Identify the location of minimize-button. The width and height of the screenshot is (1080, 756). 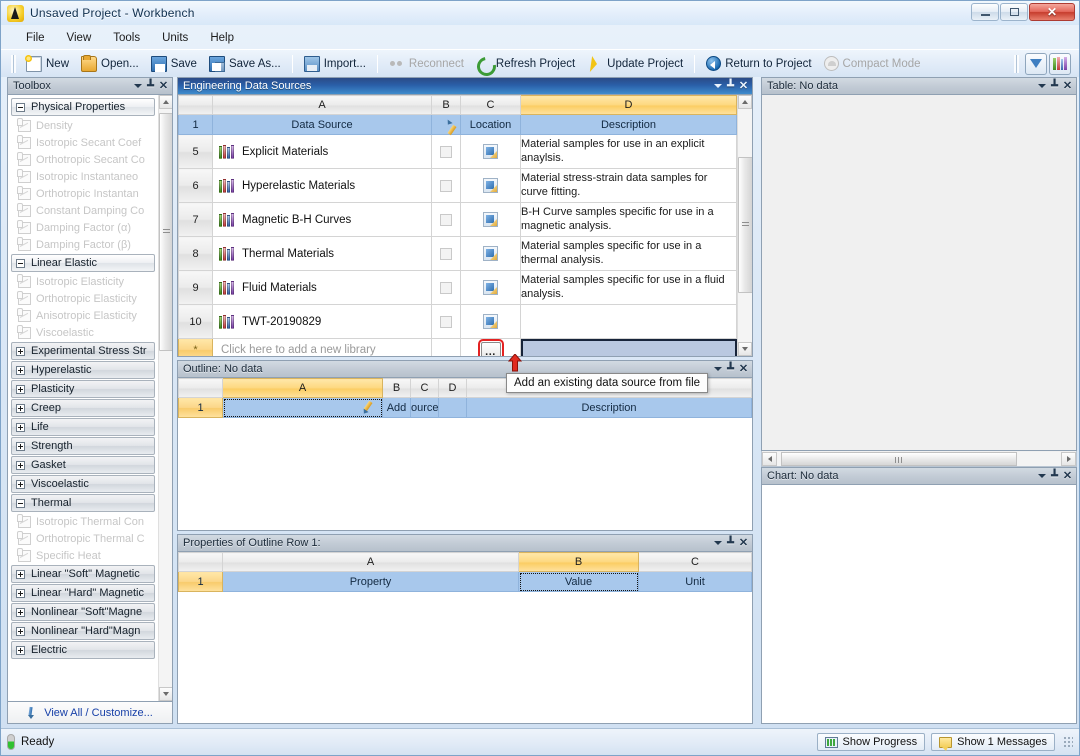
(985, 12).